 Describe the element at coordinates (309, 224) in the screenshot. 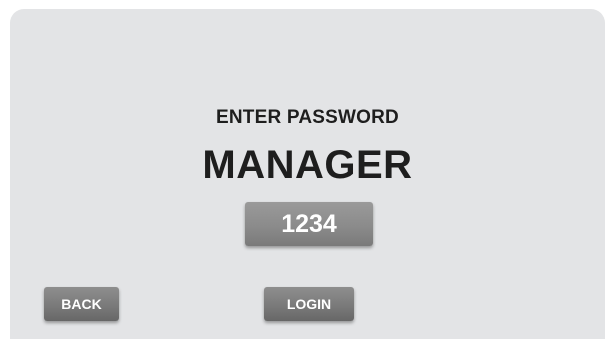

I see `password-field: 1234` at that location.